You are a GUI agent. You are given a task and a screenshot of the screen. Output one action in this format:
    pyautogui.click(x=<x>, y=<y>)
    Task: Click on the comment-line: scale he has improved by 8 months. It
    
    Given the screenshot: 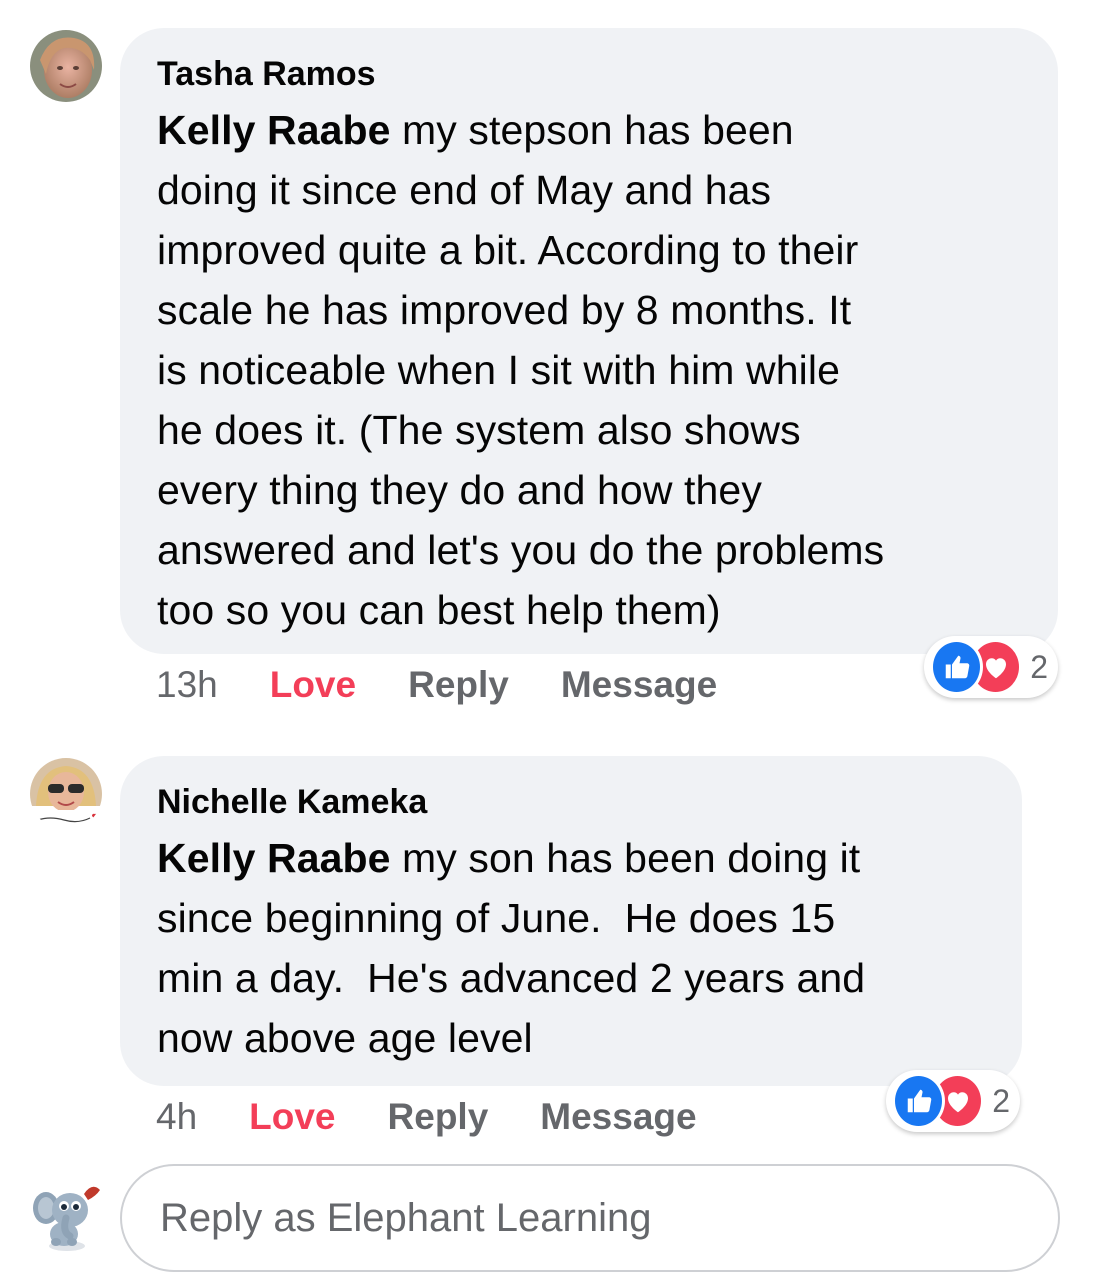 What is the action you would take?
    pyautogui.click(x=504, y=310)
    